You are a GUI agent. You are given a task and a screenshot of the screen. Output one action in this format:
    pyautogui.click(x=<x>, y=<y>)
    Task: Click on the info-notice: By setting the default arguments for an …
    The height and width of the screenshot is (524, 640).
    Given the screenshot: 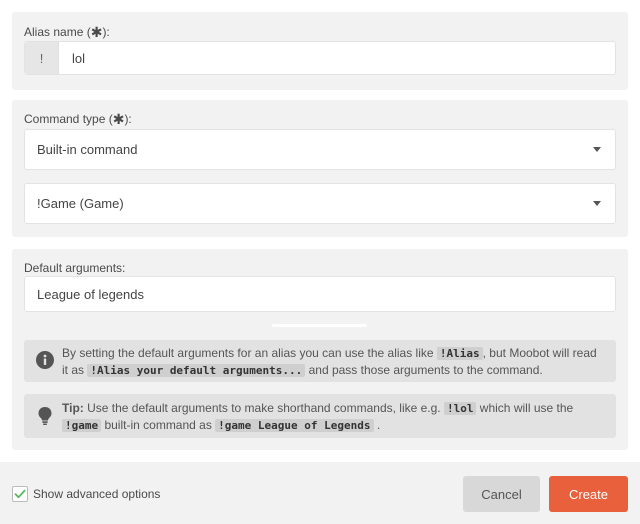 What is the action you would take?
    pyautogui.click(x=320, y=361)
    